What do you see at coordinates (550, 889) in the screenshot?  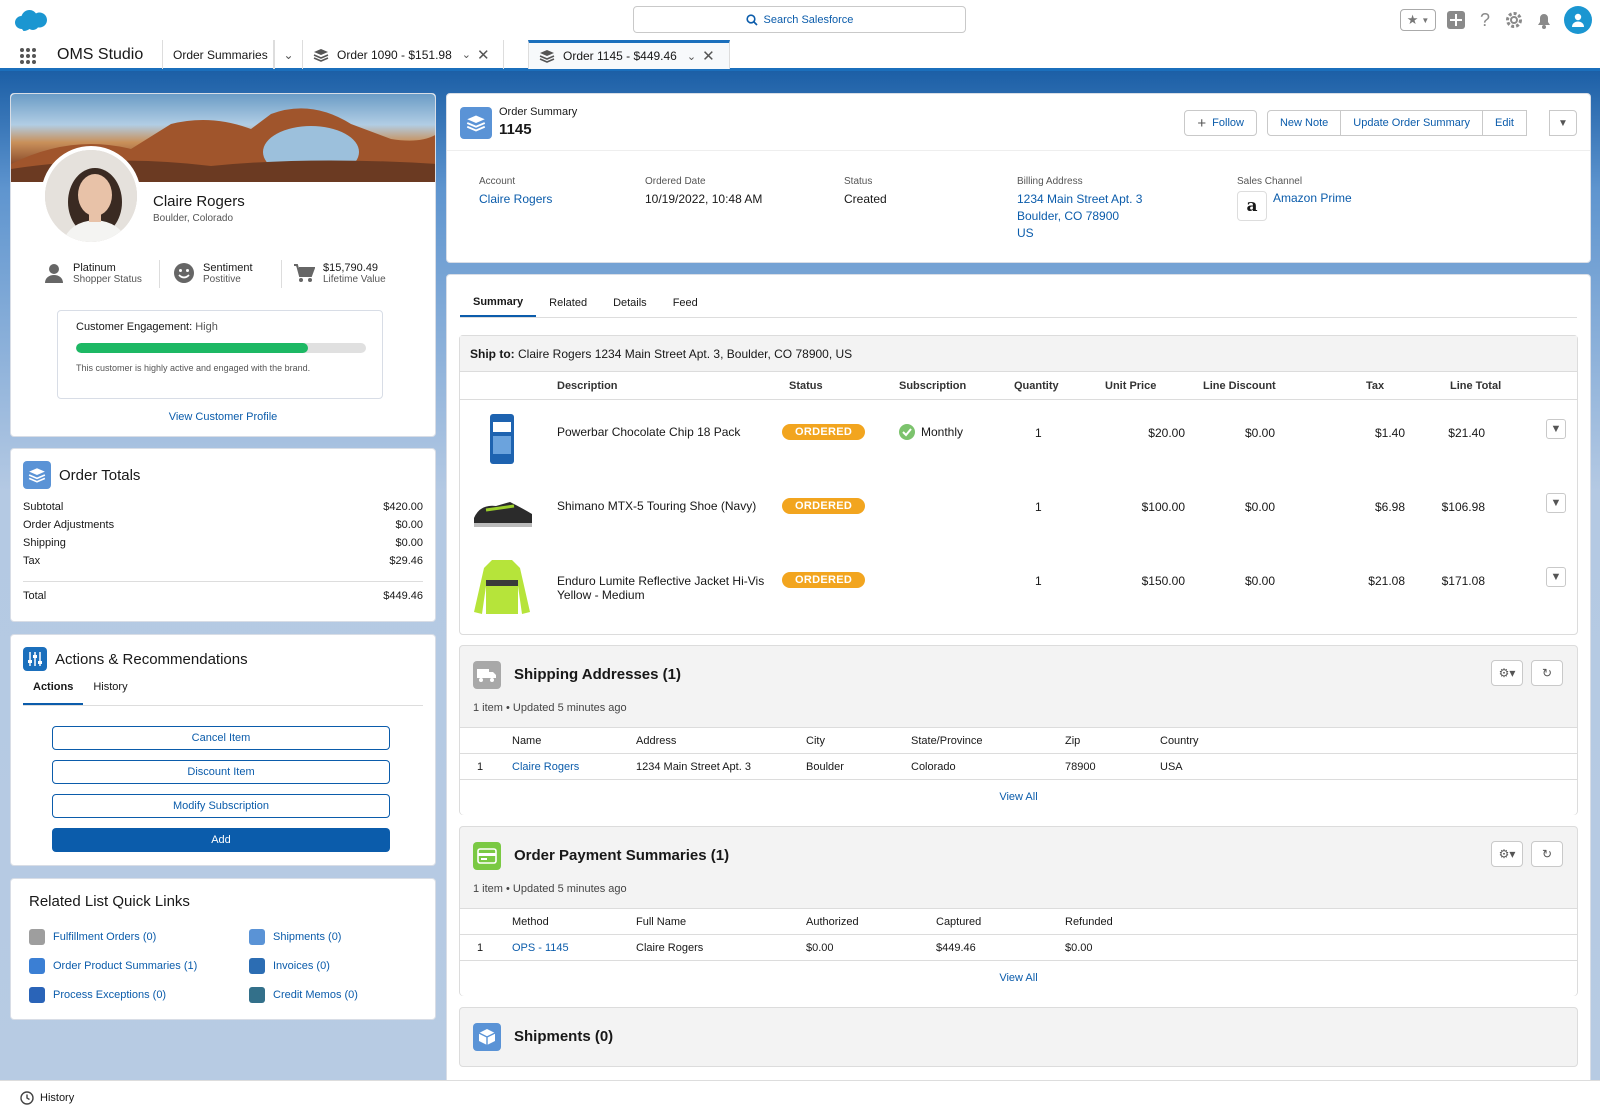 I see `list-meta: 1 item • Updated 5 minutes ago` at bounding box center [550, 889].